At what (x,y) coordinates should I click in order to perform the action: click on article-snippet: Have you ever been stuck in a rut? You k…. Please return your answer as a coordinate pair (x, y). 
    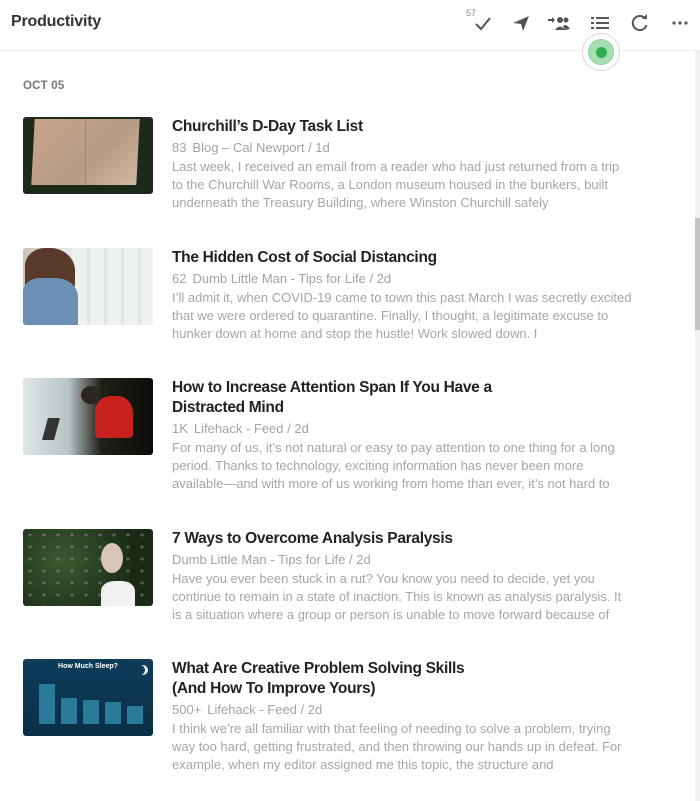
    Looking at the image, I should click on (397, 596).